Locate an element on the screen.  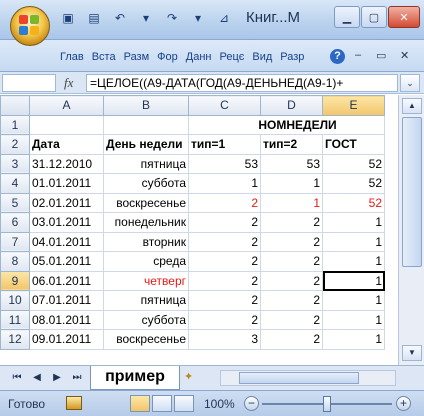
horizontal-scroll-thumb is located at coordinates (299, 378).